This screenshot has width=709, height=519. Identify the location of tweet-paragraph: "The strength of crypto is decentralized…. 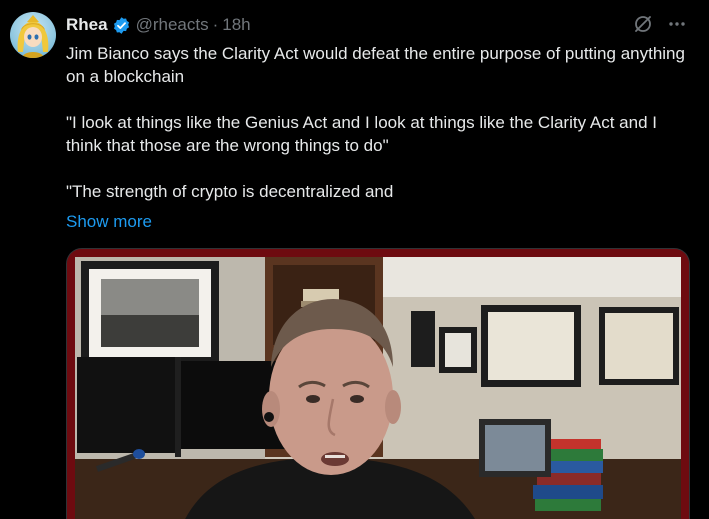
(230, 191).